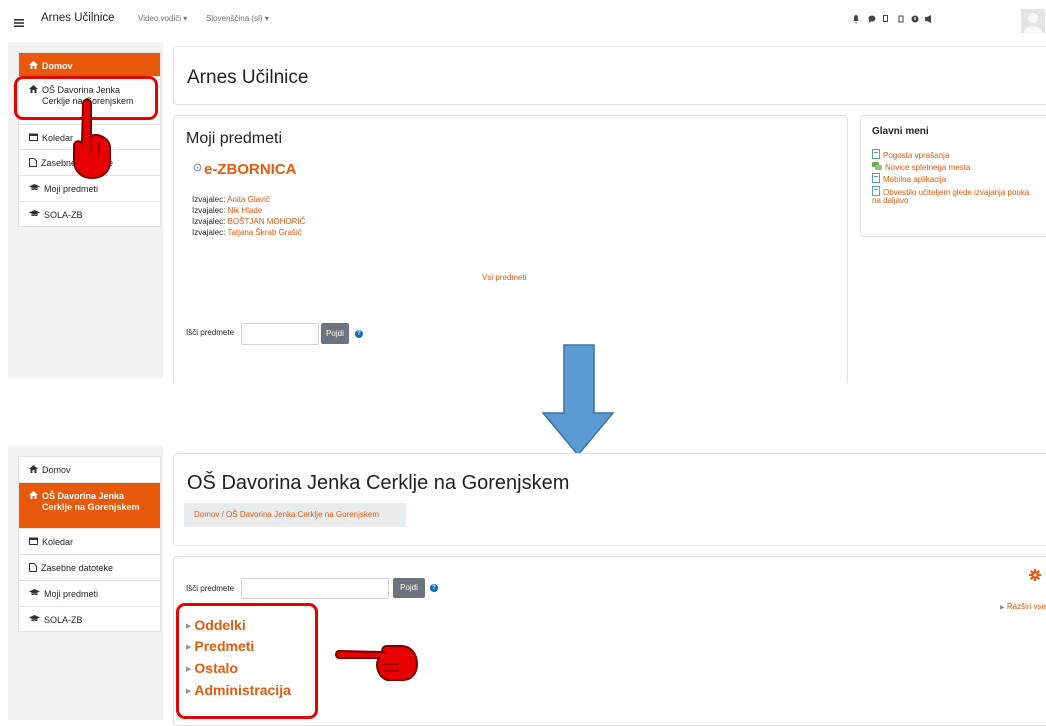 The height and width of the screenshot is (726, 1046). Describe the element at coordinates (1033, 21) in the screenshot. I see `avatar` at that location.